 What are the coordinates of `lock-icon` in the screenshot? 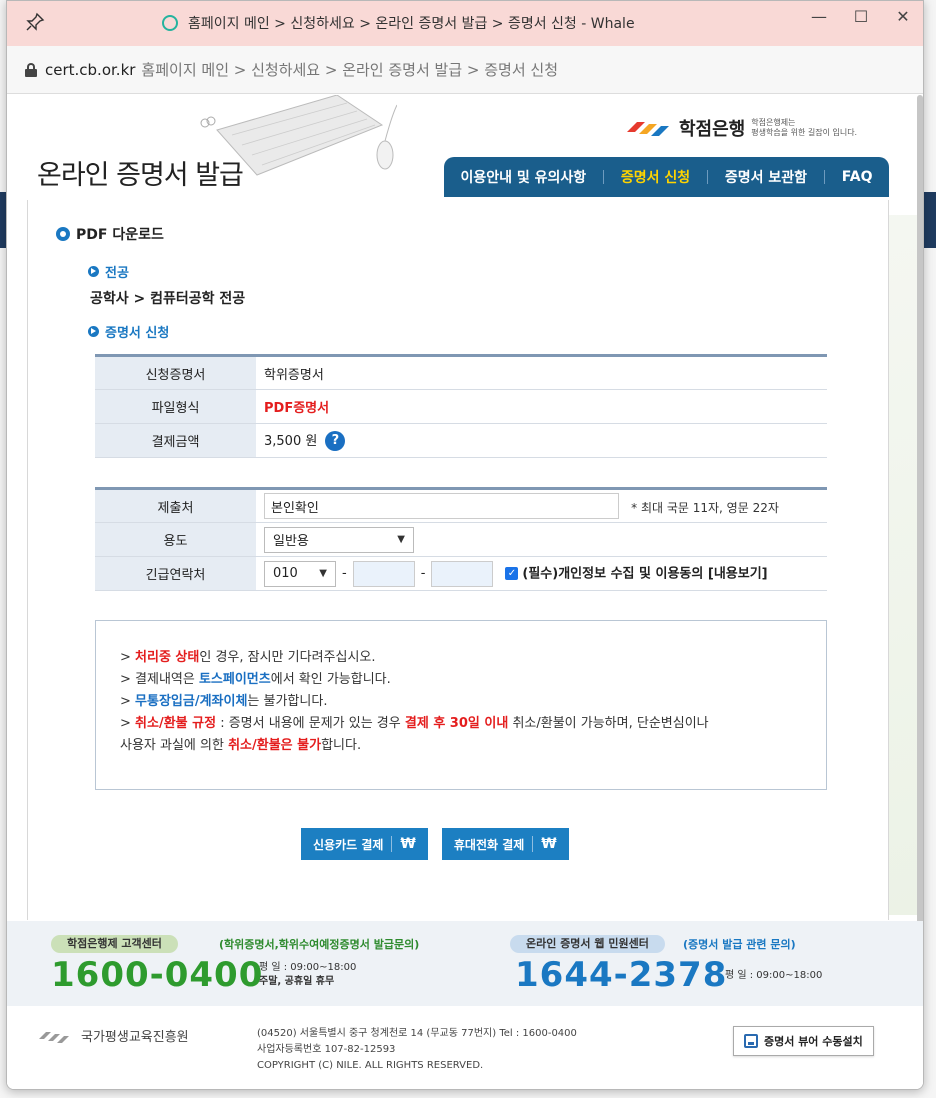 It's located at (31, 69).